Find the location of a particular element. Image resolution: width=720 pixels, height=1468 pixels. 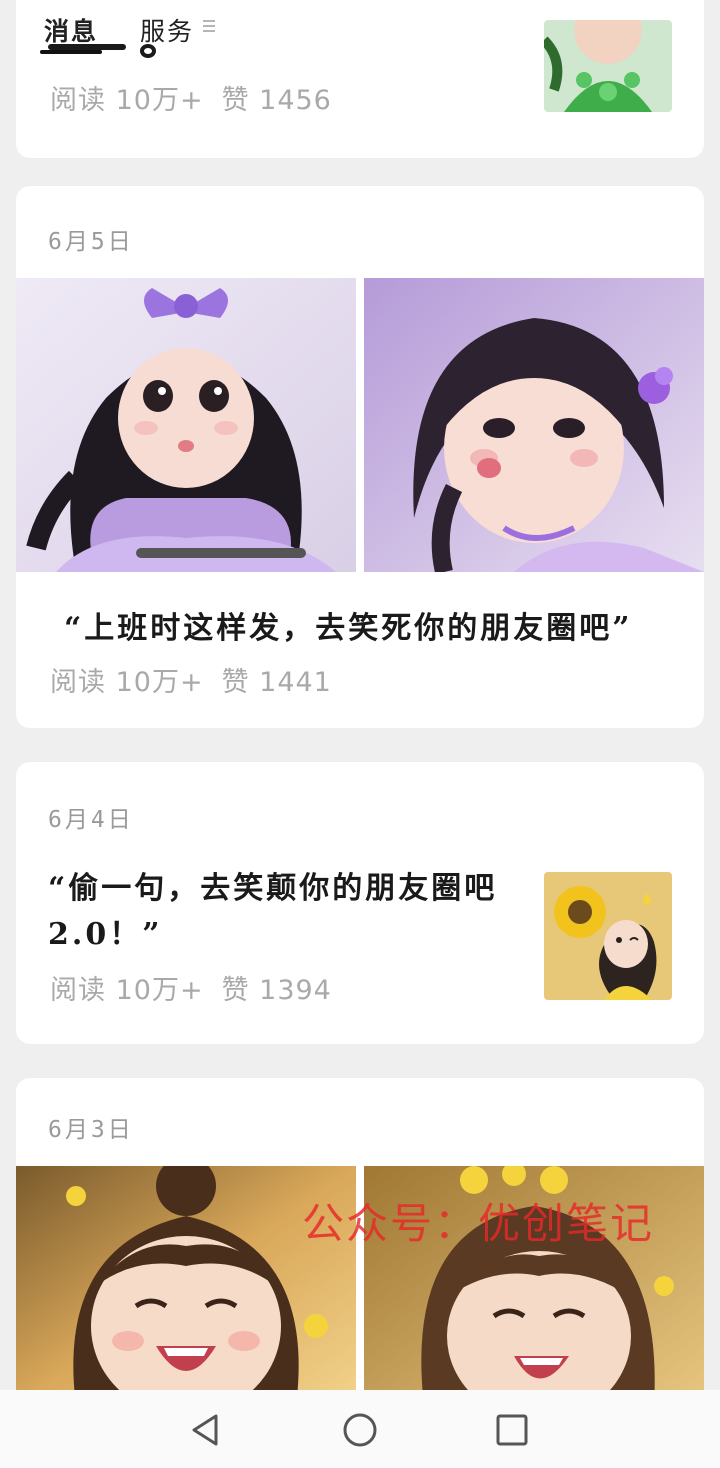

article-image-left is located at coordinates (186, 425).